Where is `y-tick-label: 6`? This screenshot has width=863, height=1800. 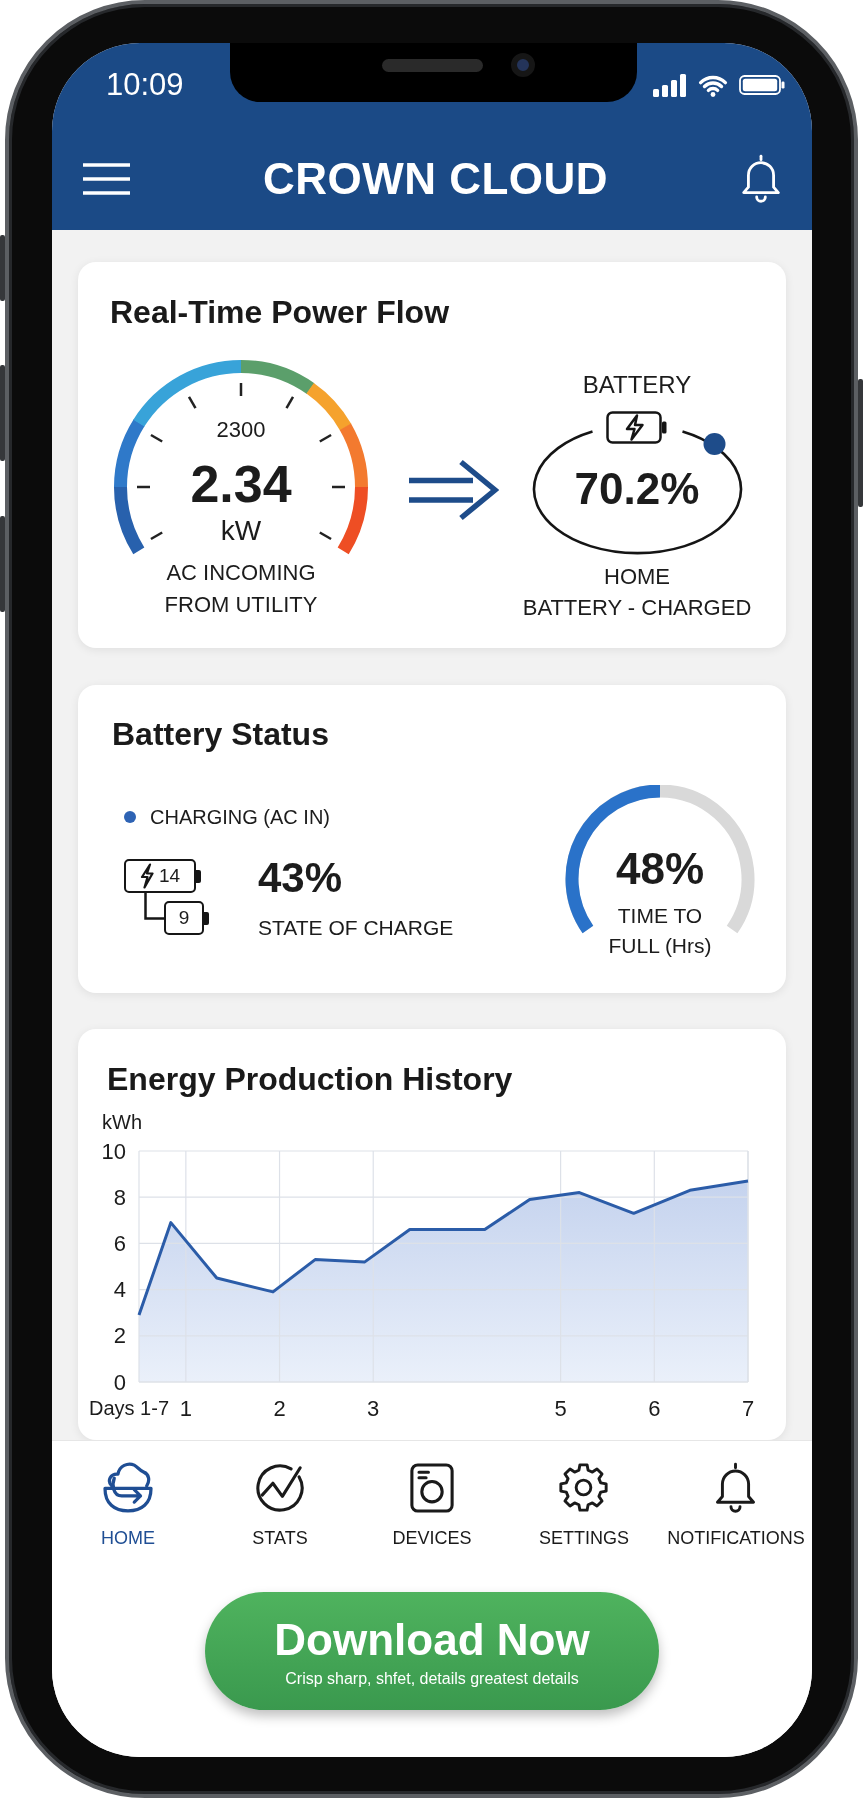 y-tick-label: 6 is located at coordinates (119, 1243).